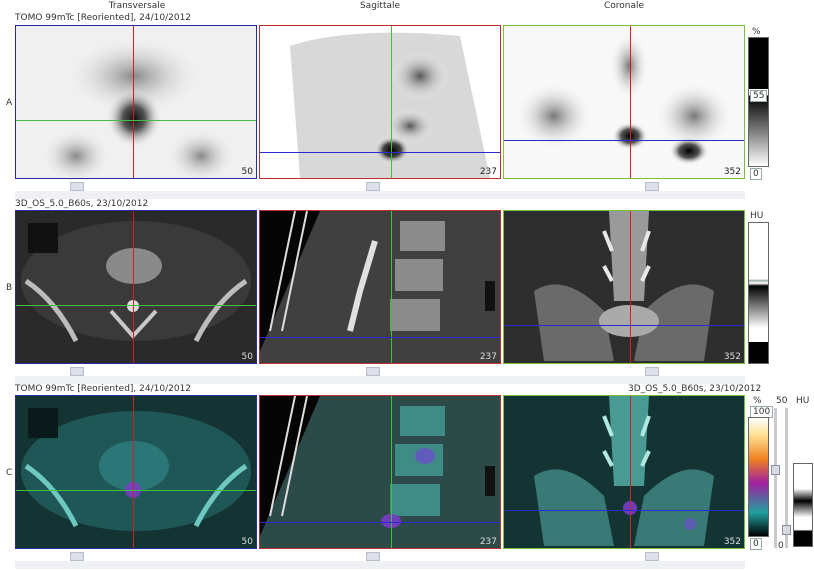 The image size is (814, 570). What do you see at coordinates (695, 389) in the screenshot?
I see `row-c-header-right: 3D_OS_5.0_B60s, 23/10/2012` at bounding box center [695, 389].